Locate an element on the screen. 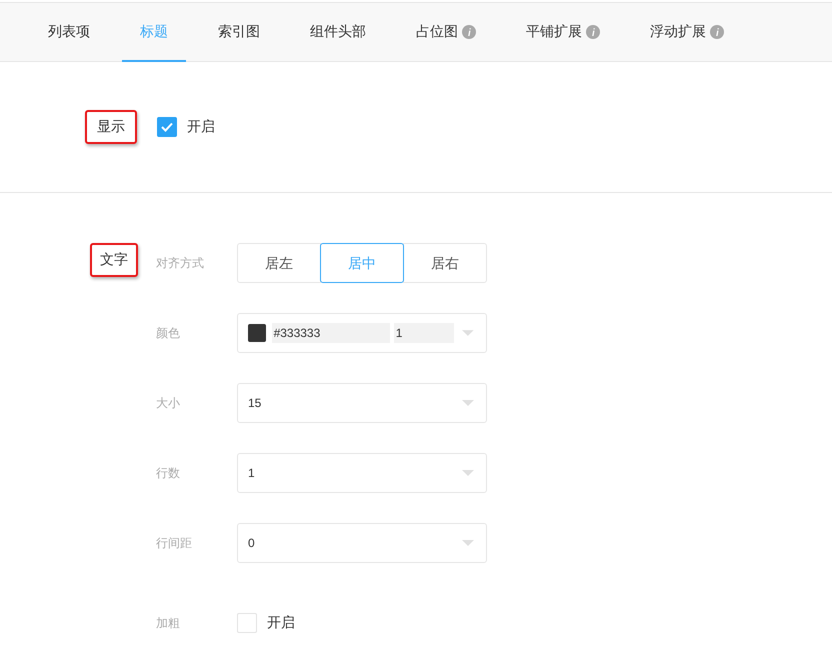 Image resolution: width=832 pixels, height=652 pixels. section-label: 文字 is located at coordinates (114, 260).